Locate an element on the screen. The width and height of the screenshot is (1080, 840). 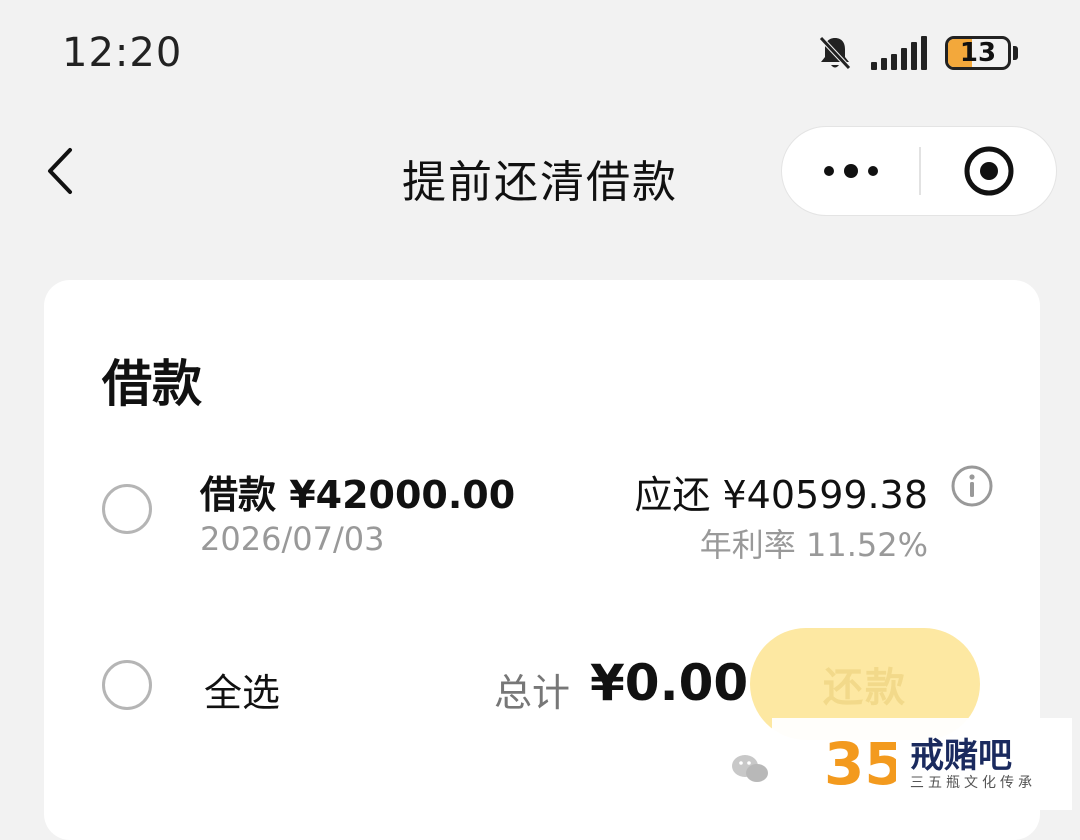
brand-logo-icon: 35 is located at coordinates (864, 764).